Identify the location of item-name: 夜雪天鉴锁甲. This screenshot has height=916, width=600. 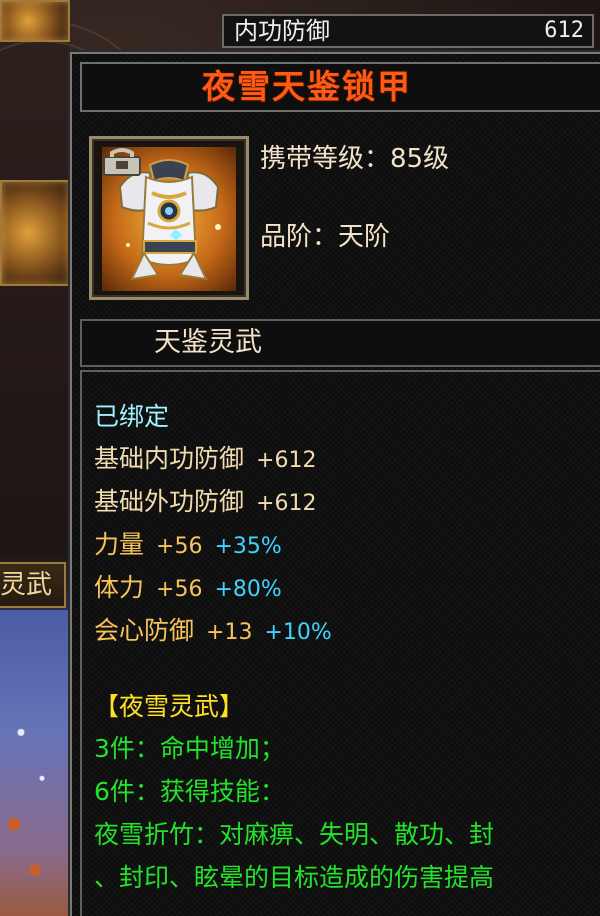
(307, 86).